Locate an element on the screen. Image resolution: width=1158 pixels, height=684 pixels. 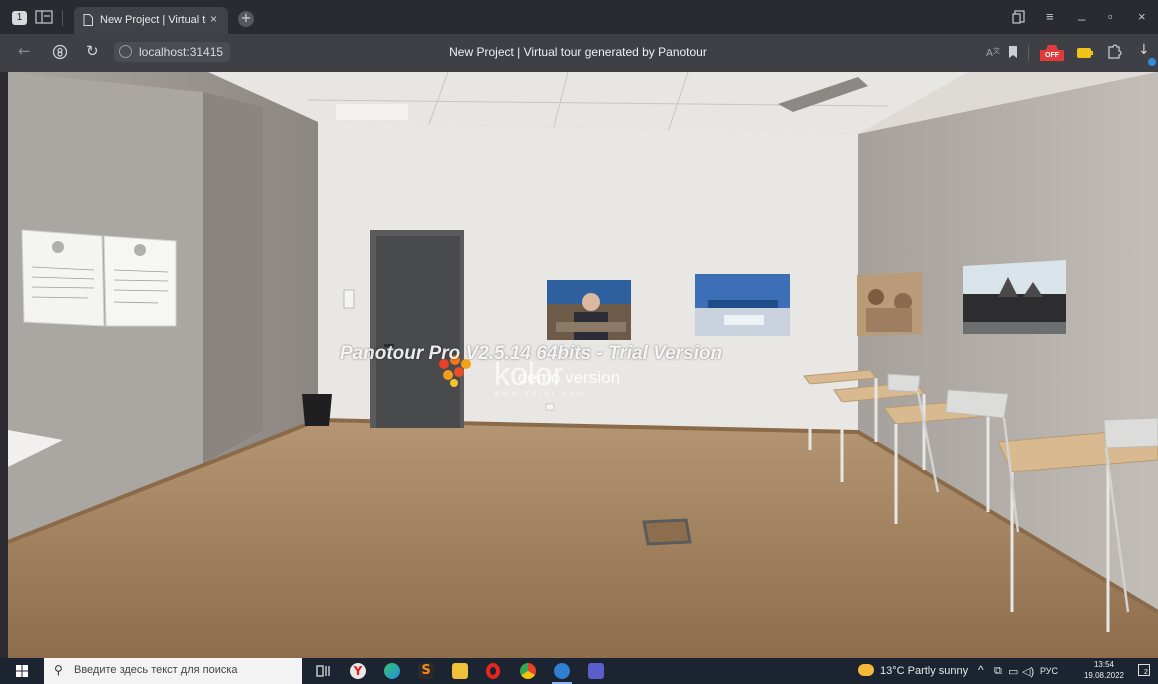
extensions-icon is located at coordinates (1114, 52).